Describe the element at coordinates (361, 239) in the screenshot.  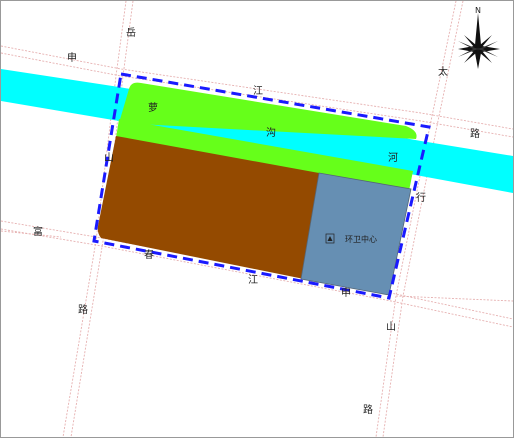
I see `poi-label: 环卫中心` at that location.